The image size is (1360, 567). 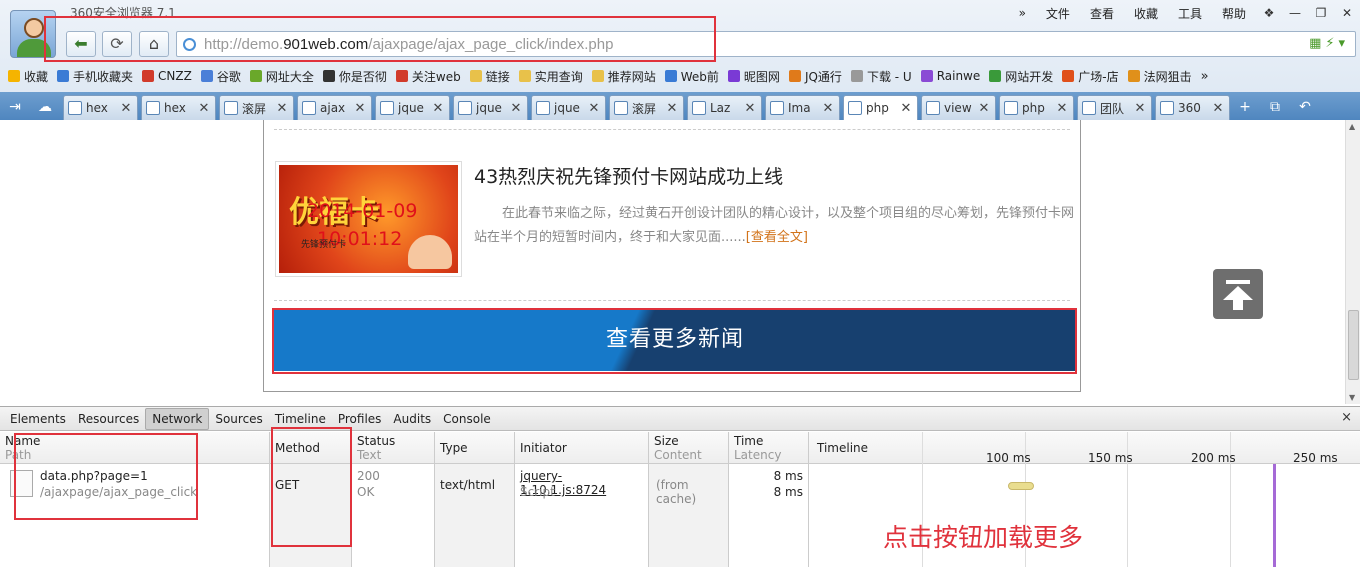 What do you see at coordinates (1058, 13) in the screenshot?
I see `menu-file: 文件` at bounding box center [1058, 13].